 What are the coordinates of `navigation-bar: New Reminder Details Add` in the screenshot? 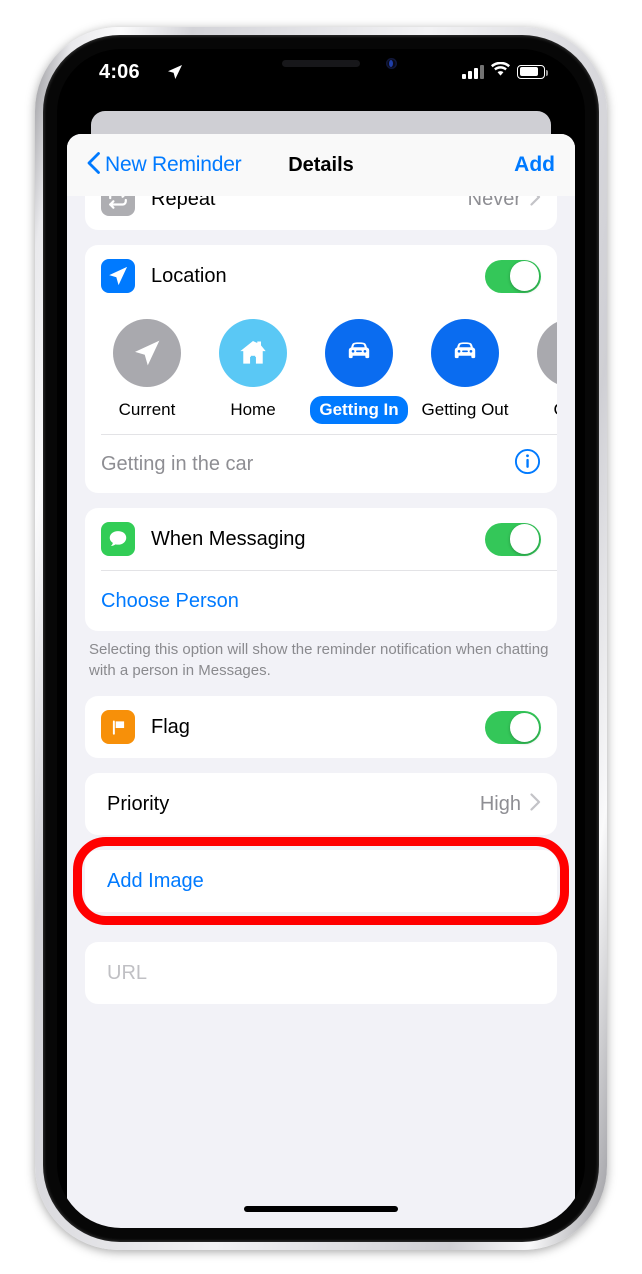 It's located at (321, 165).